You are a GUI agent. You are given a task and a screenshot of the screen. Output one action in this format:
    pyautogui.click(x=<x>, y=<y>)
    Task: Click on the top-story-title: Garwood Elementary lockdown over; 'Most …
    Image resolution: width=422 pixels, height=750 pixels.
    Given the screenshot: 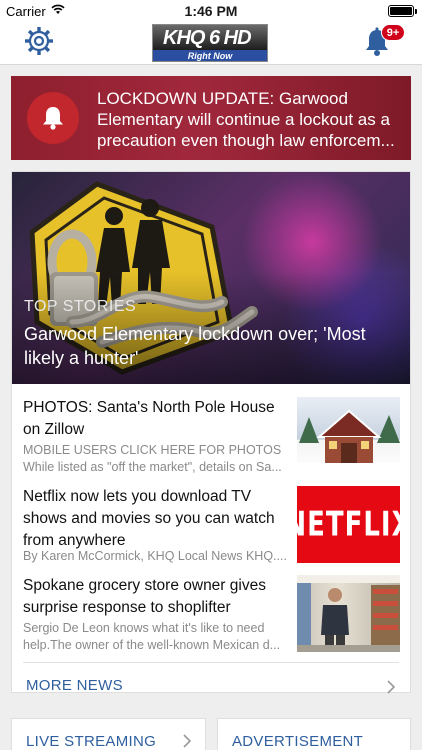 What is the action you would take?
    pyautogui.click(x=195, y=346)
    